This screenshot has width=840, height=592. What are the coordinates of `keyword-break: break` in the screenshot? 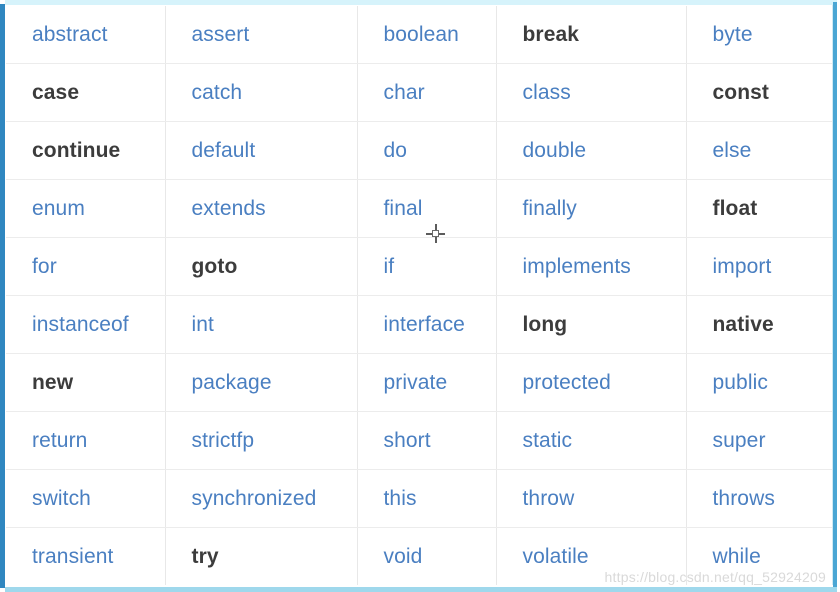 It's located at (551, 34).